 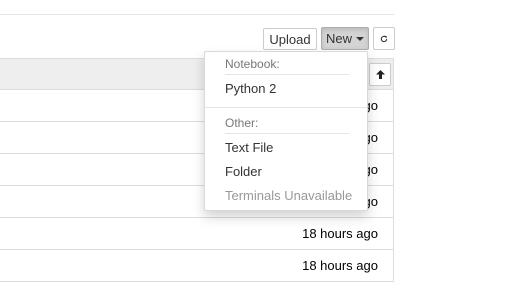 I want to click on sort-button, so click(x=380, y=74).